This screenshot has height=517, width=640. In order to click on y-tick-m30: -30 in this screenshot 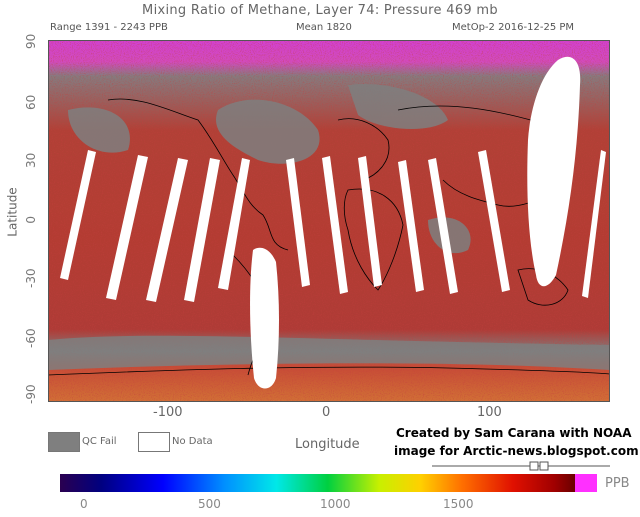, I will do `click(31, 278)`.